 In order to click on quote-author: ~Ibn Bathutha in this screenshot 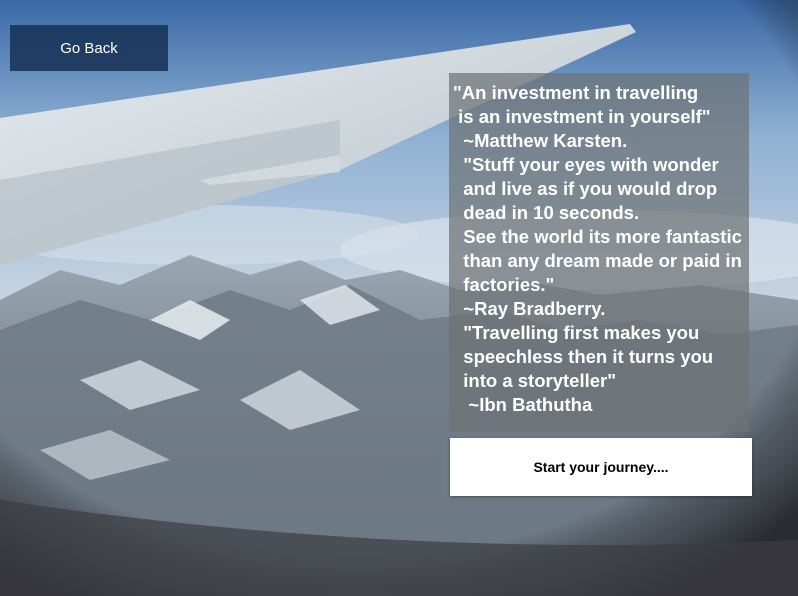, I will do `click(523, 404)`.